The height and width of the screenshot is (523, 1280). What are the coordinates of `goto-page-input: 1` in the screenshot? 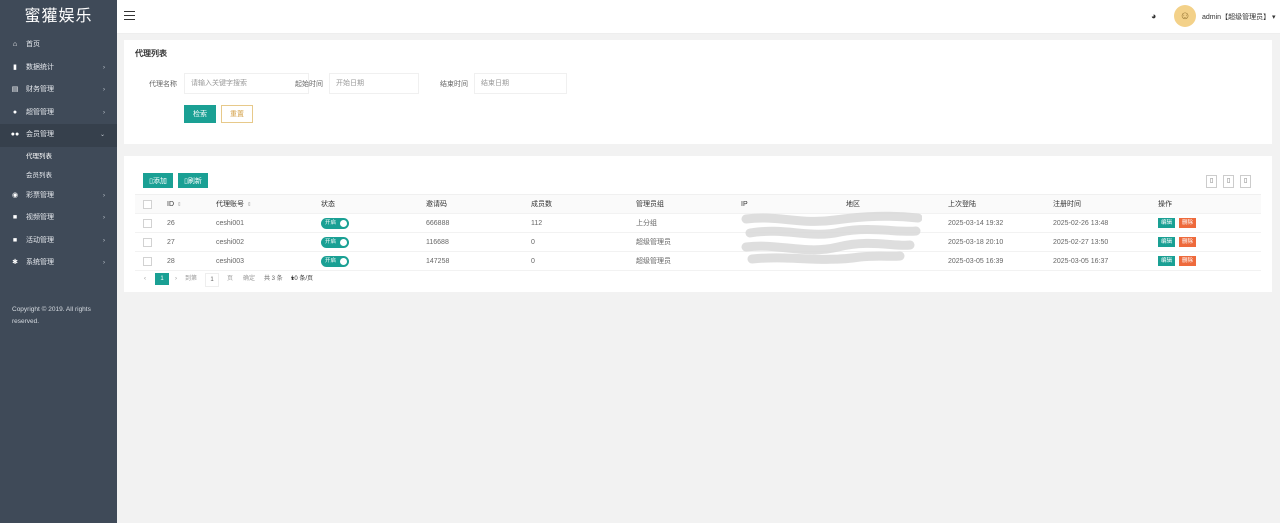 It's located at (212, 280).